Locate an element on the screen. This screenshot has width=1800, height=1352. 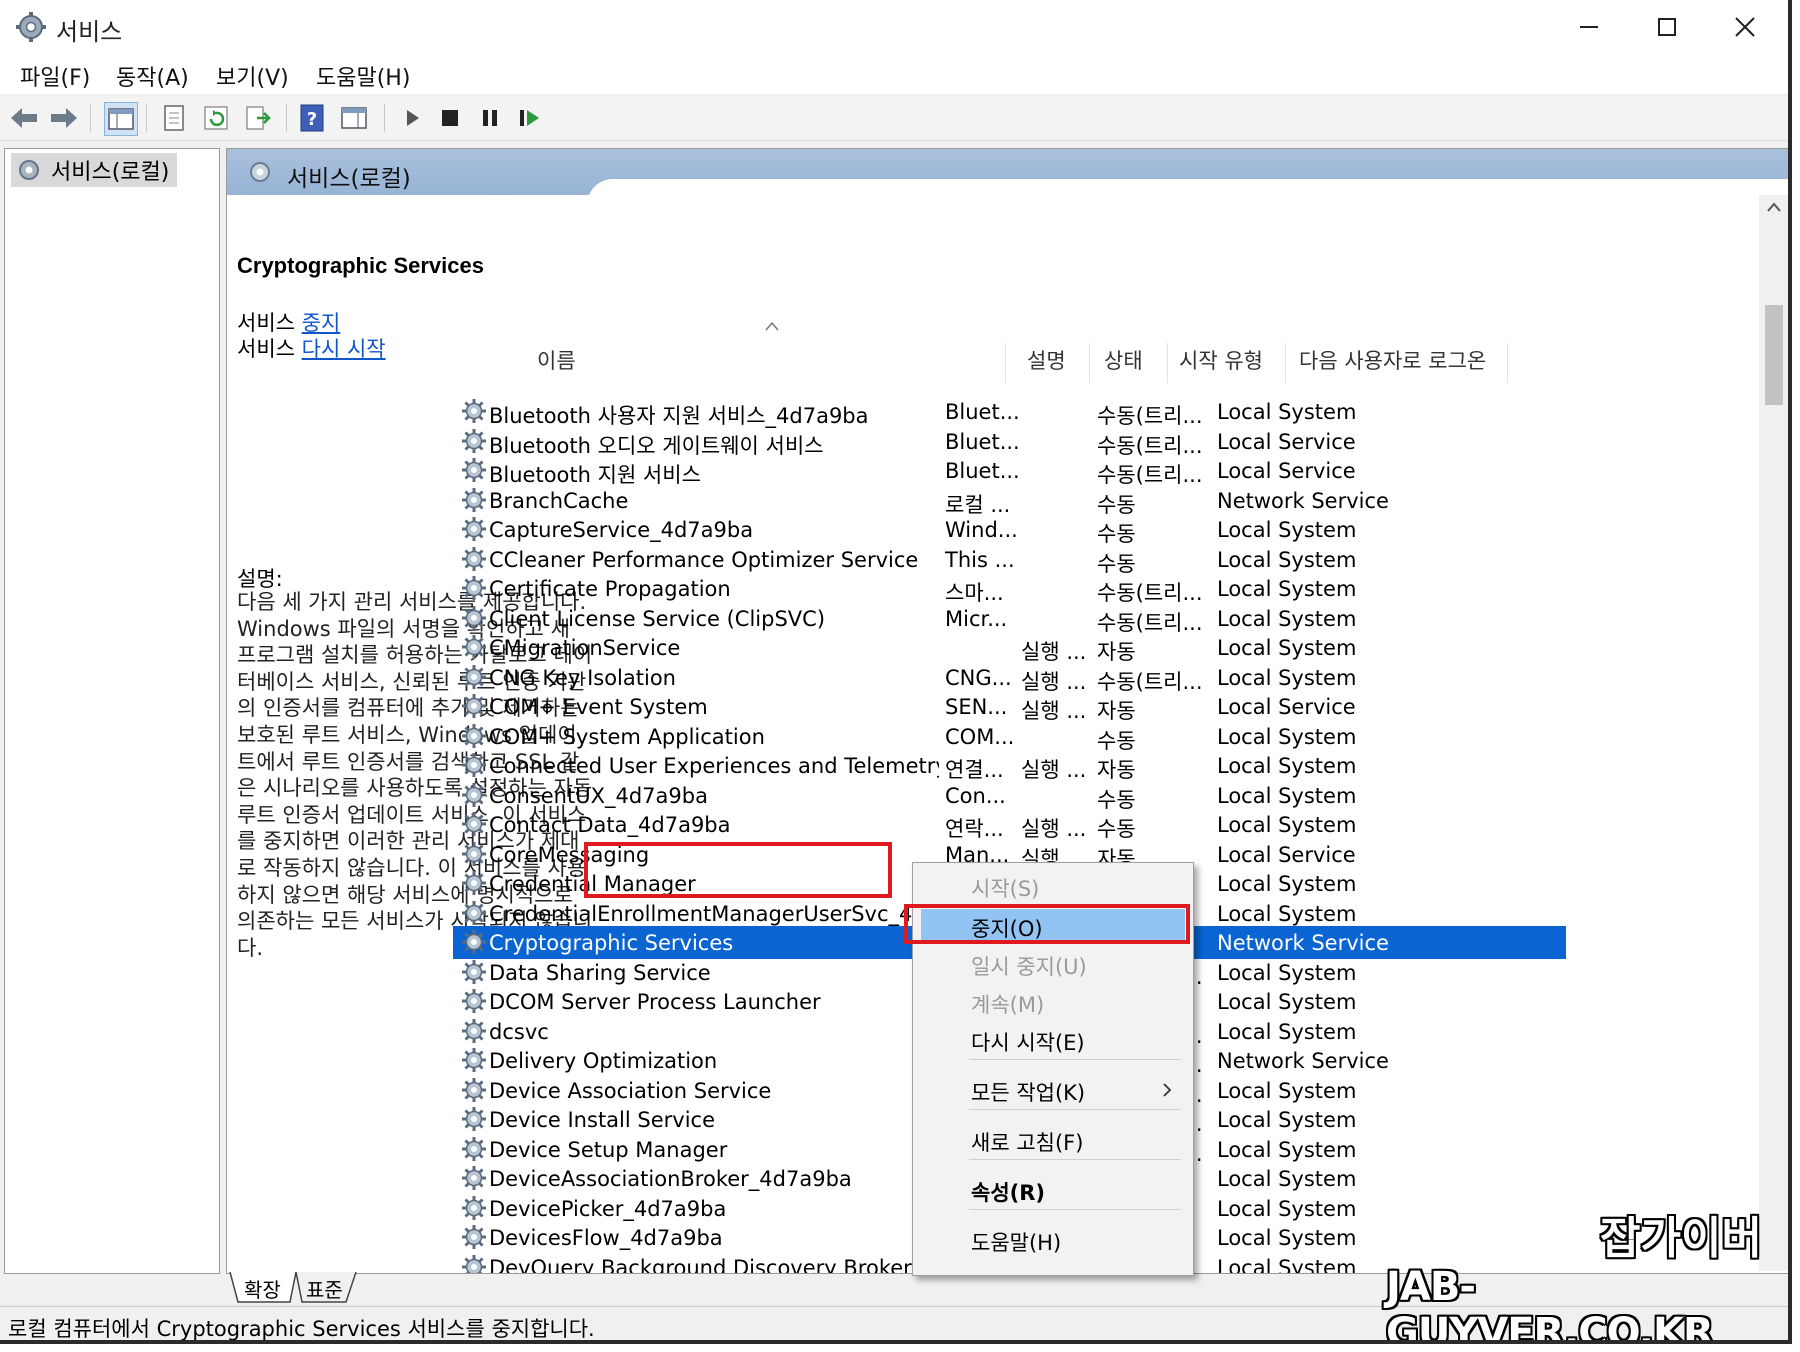
column-header-startup-type: 시작 유형 is located at coordinates (1221, 360).